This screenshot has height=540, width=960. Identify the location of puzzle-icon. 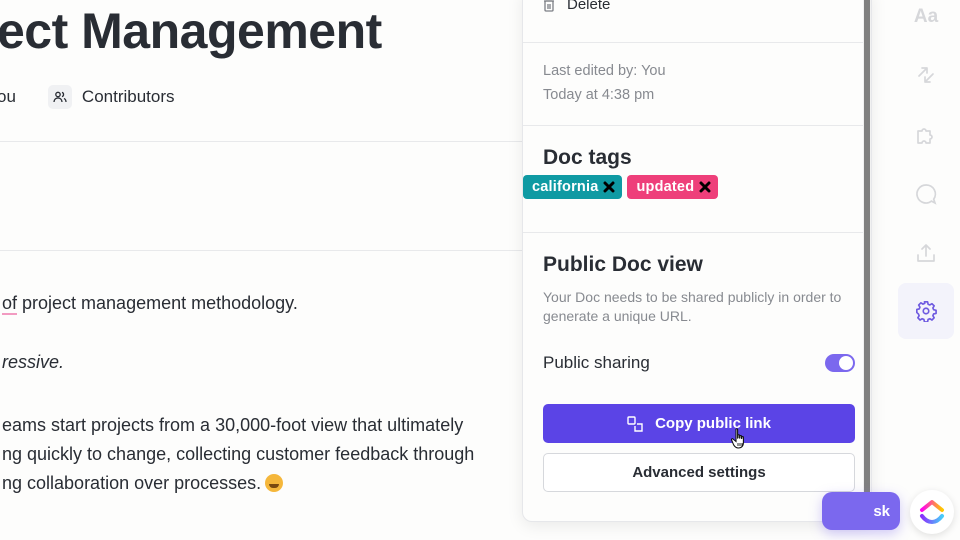
(925, 136).